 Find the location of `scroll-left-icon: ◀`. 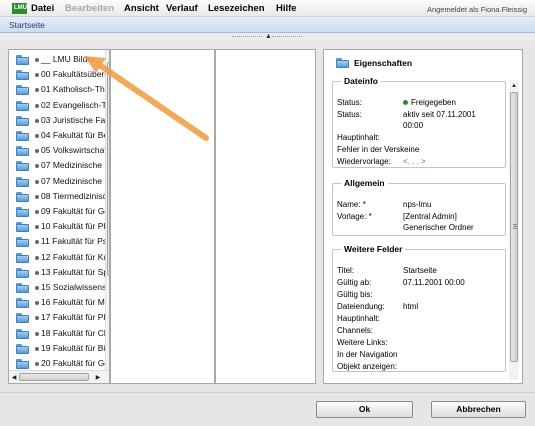

scroll-left-icon: ◀ is located at coordinates (14, 378).